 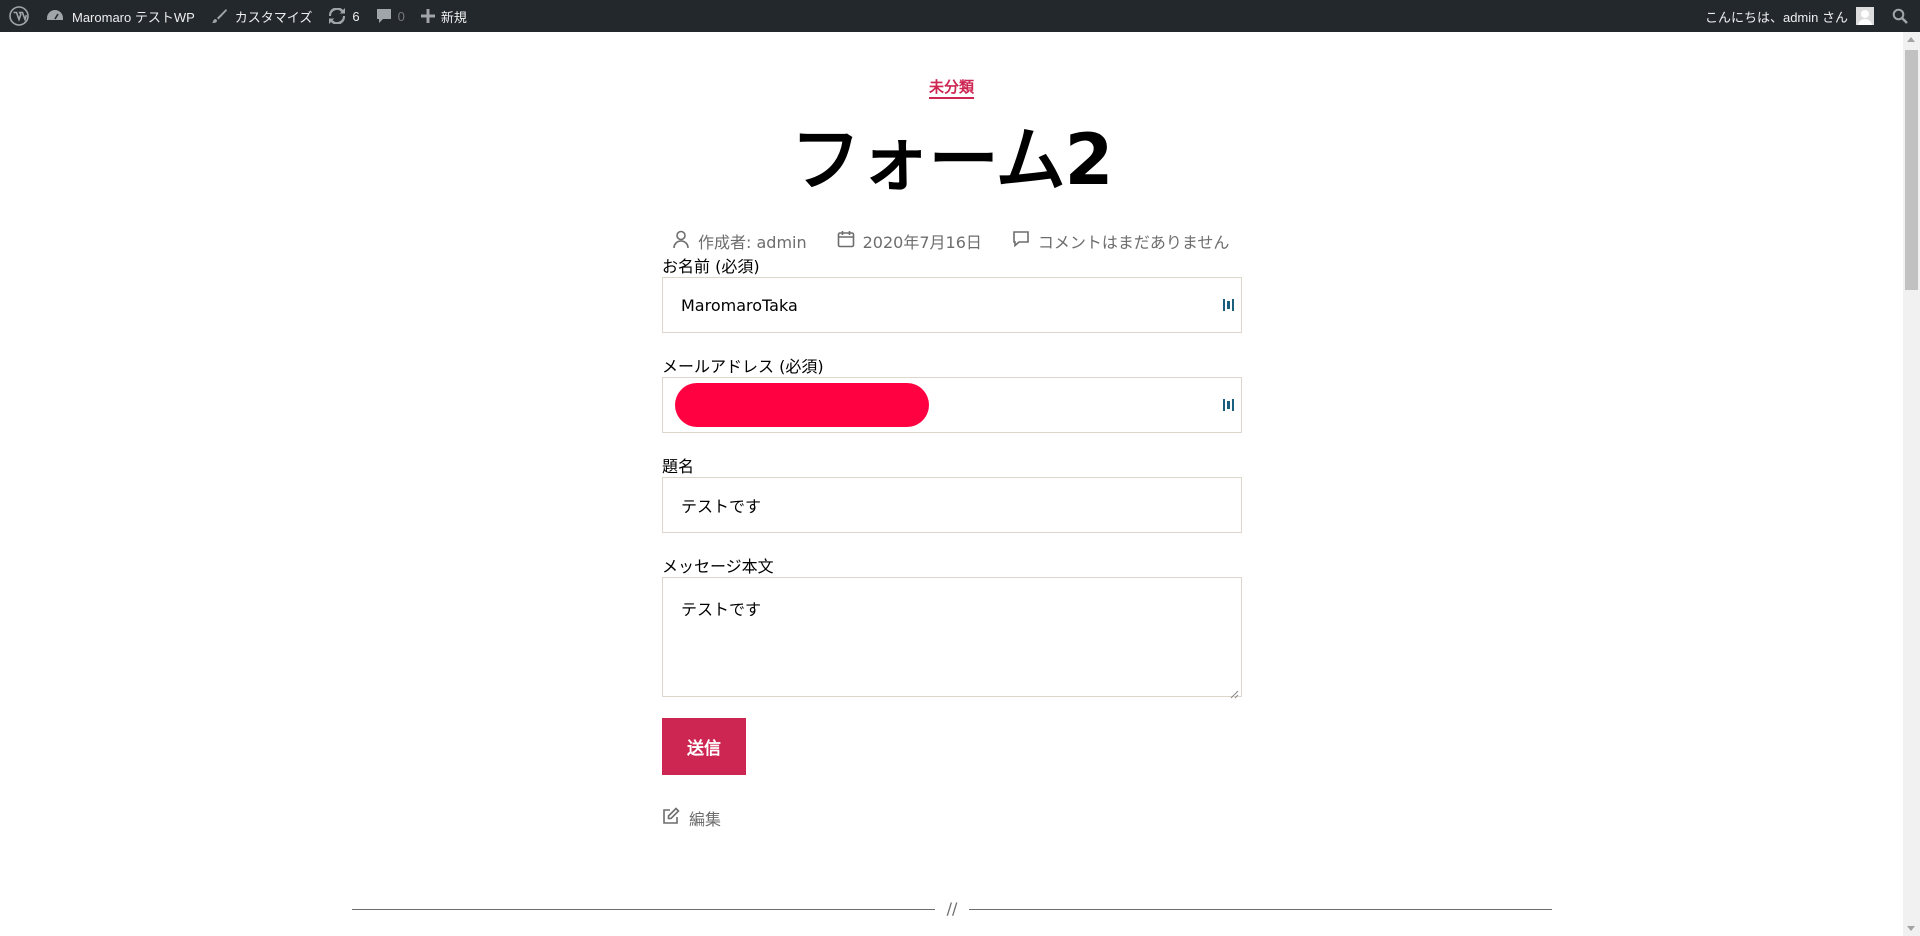 What do you see at coordinates (752, 241) in the screenshot?
I see `author-link: 作成者: admin` at bounding box center [752, 241].